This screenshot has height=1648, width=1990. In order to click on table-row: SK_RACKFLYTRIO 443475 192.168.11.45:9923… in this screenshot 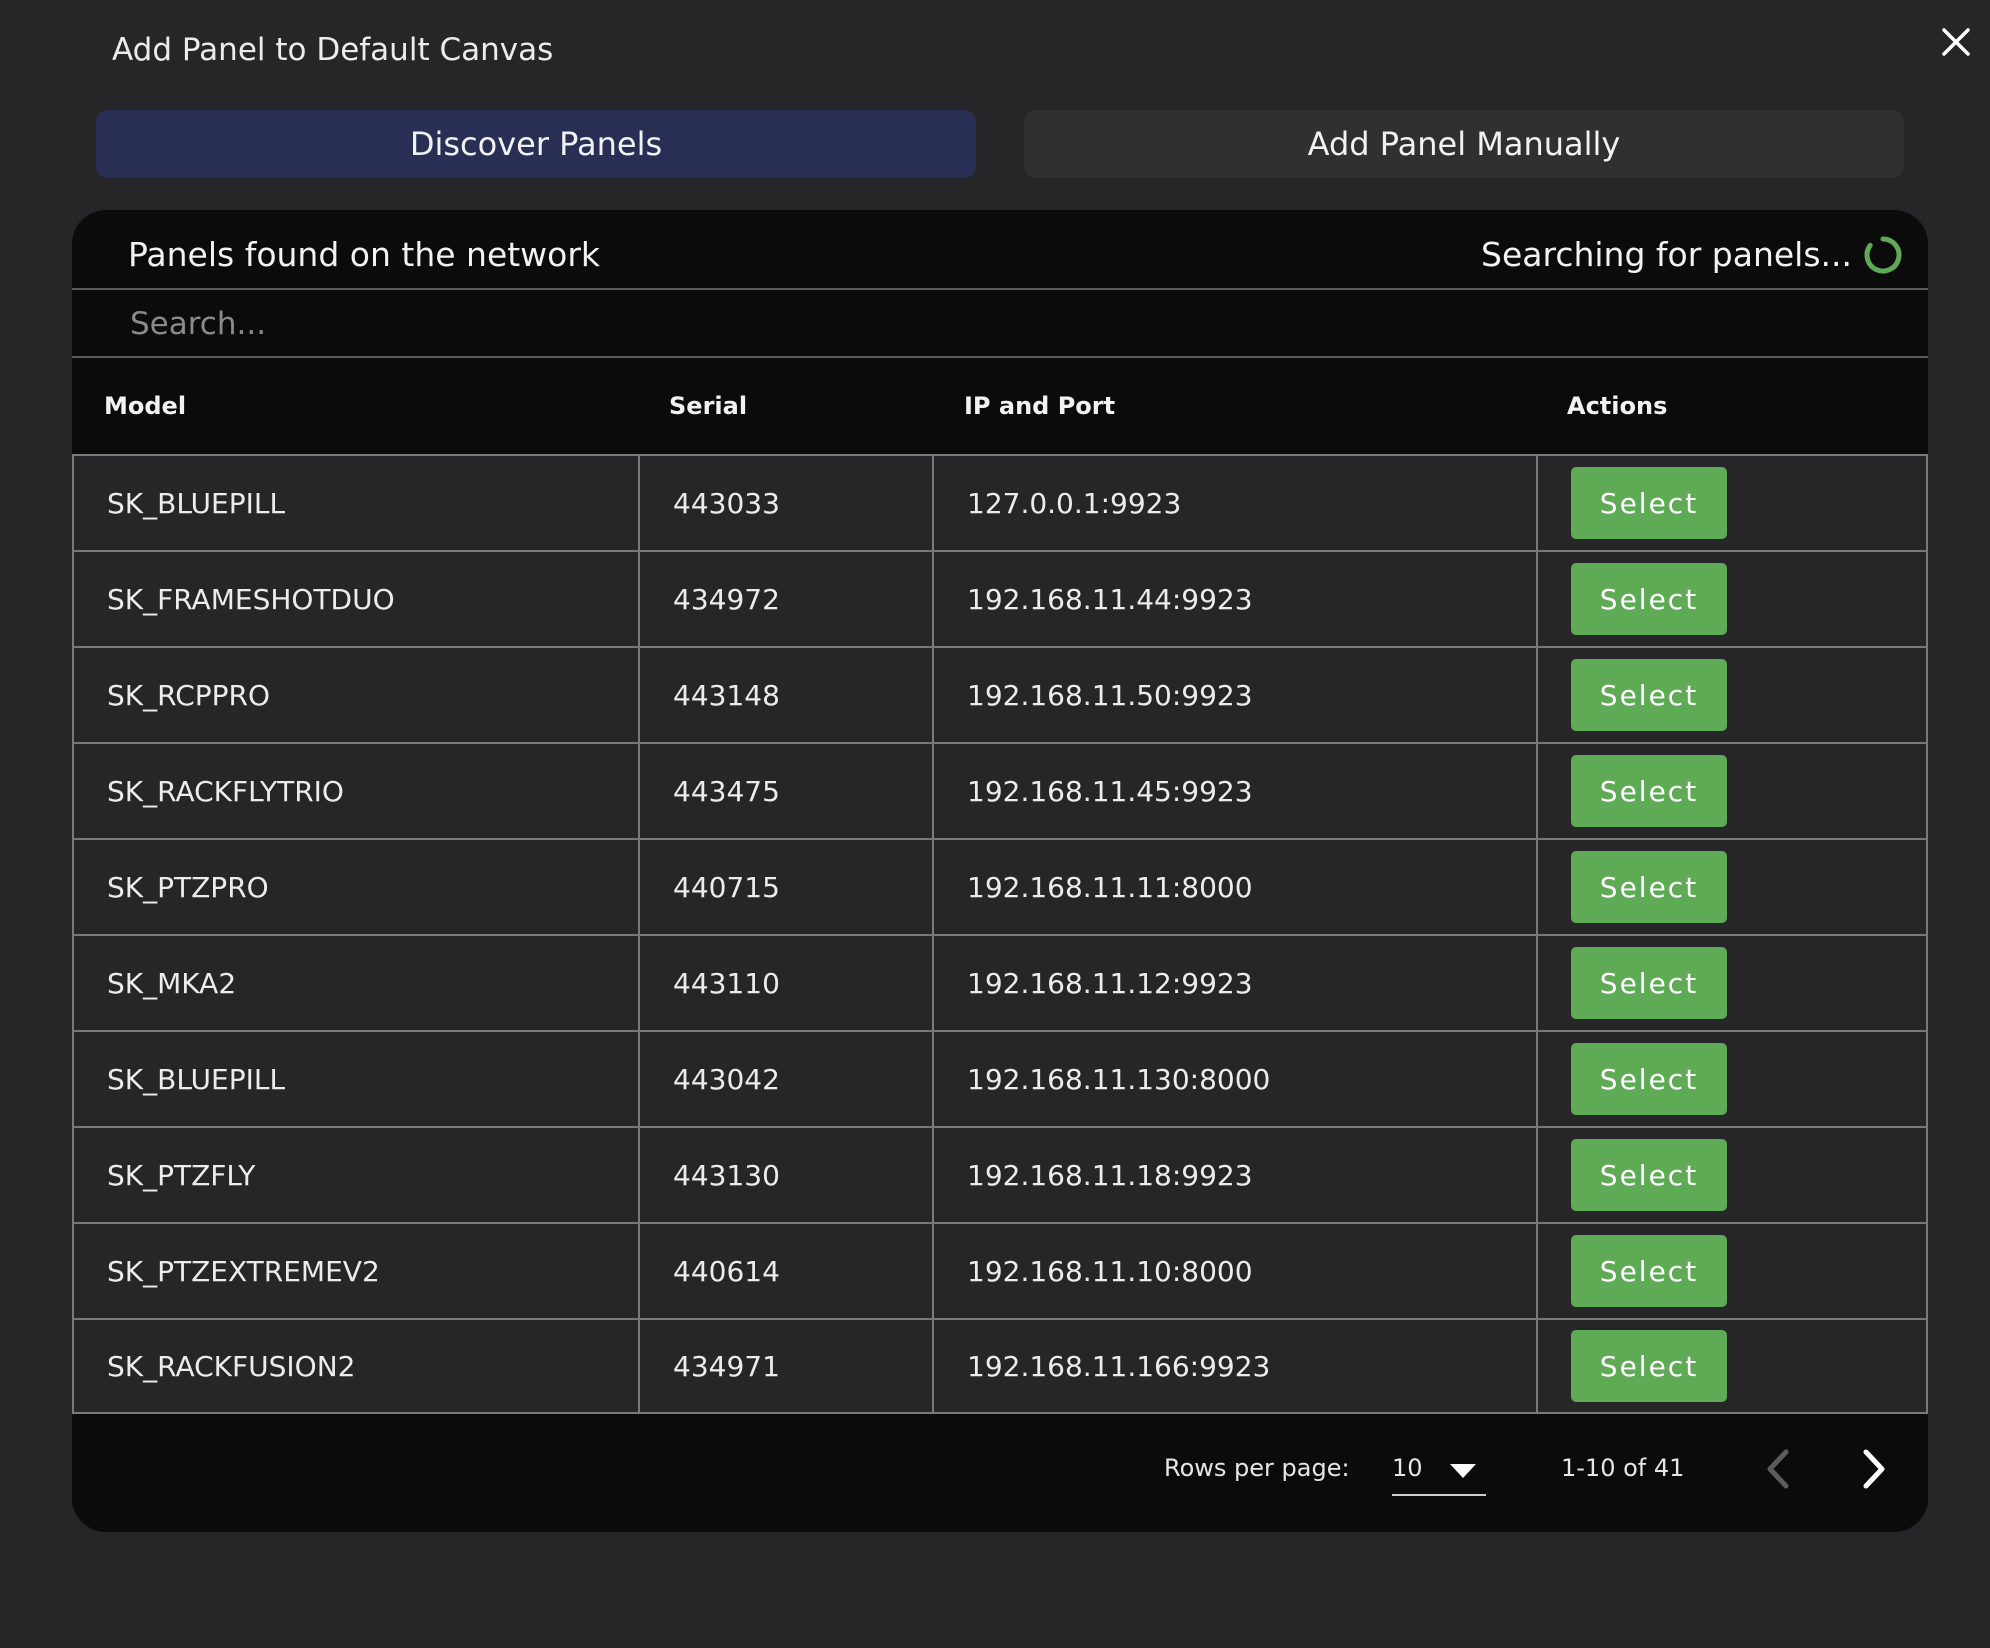, I will do `click(1000, 790)`.